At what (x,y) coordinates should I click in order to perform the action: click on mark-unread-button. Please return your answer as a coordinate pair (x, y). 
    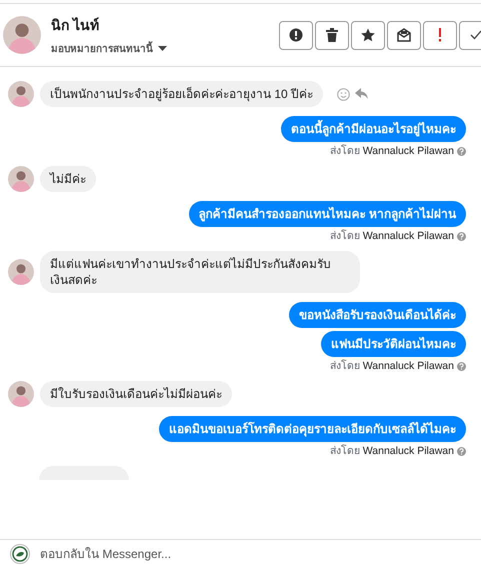
    Looking at the image, I should click on (404, 35).